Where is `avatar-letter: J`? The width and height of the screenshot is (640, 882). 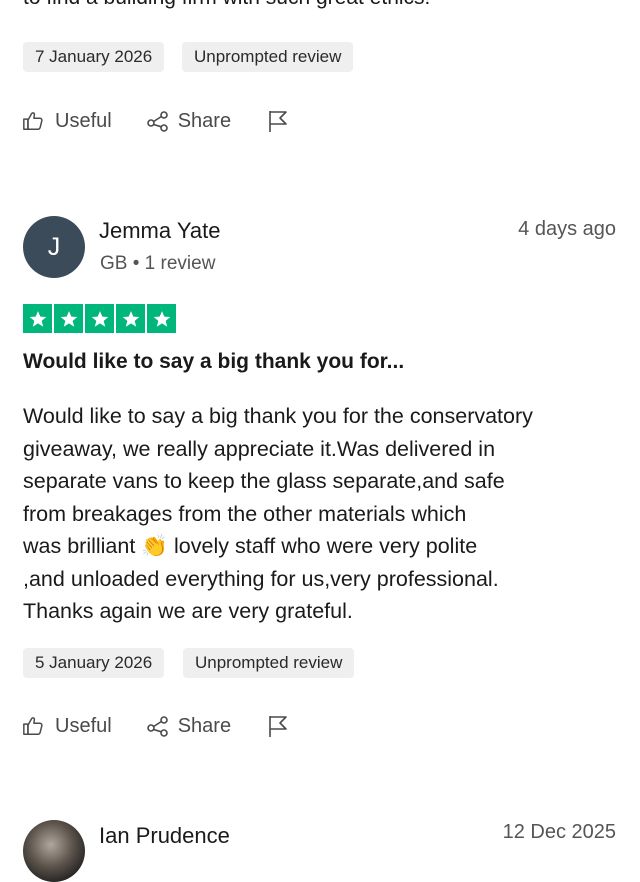
avatar-letter: J is located at coordinates (54, 246).